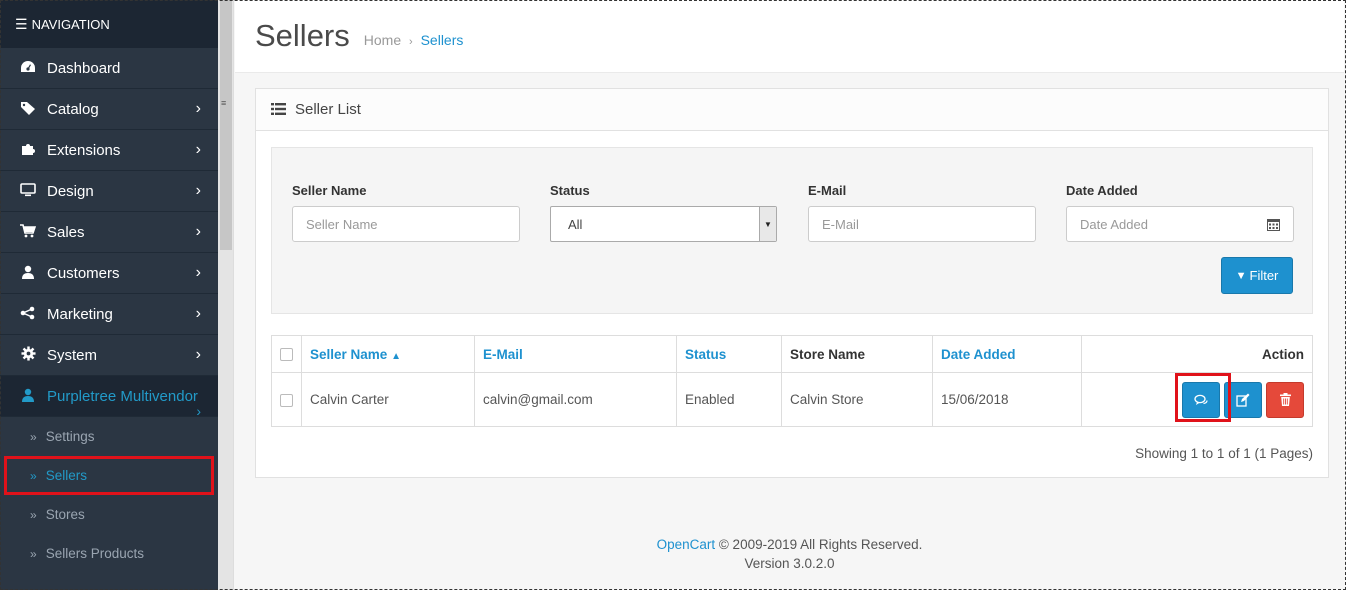 This screenshot has height=590, width=1346. What do you see at coordinates (80, 314) in the screenshot?
I see `sidebar-item-label: Marketing` at bounding box center [80, 314].